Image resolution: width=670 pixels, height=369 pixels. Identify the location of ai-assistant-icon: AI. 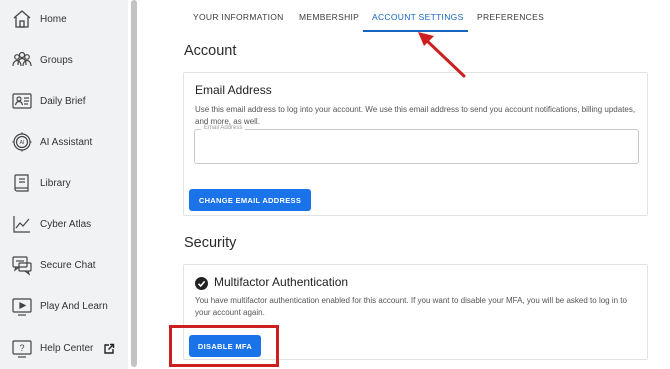
(22, 142).